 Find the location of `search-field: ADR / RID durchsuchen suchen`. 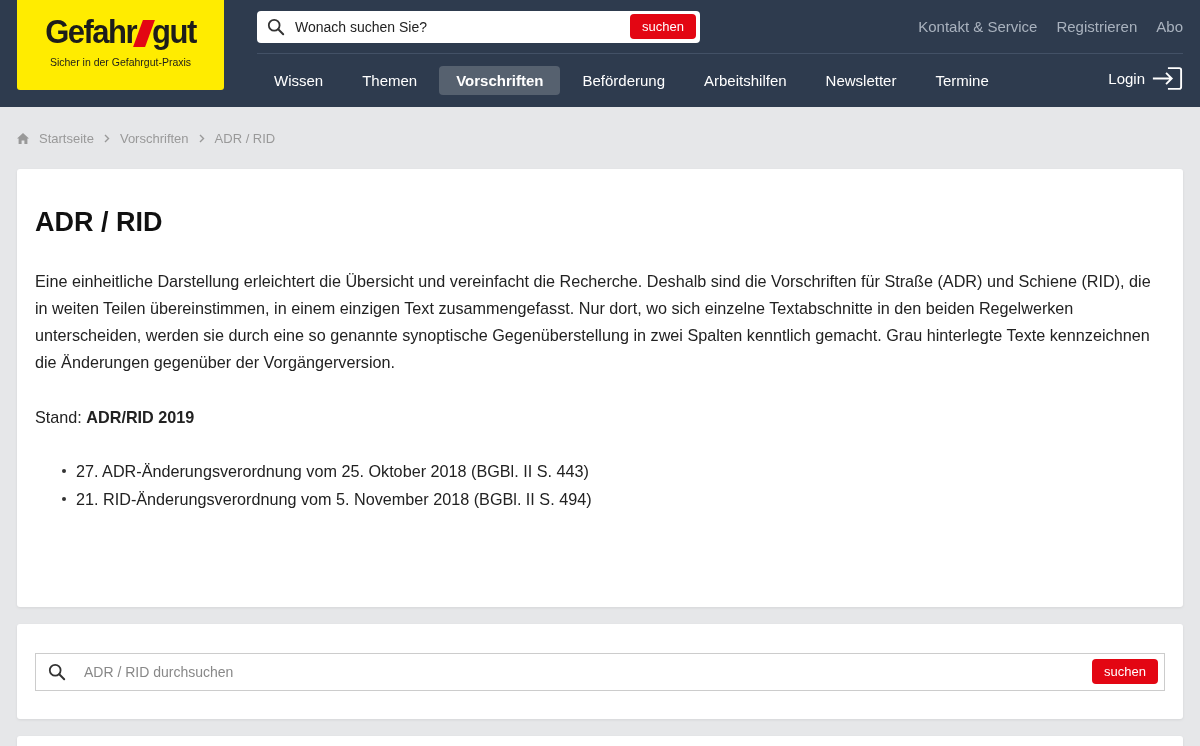

search-field: ADR / RID durchsuchen suchen is located at coordinates (600, 671).